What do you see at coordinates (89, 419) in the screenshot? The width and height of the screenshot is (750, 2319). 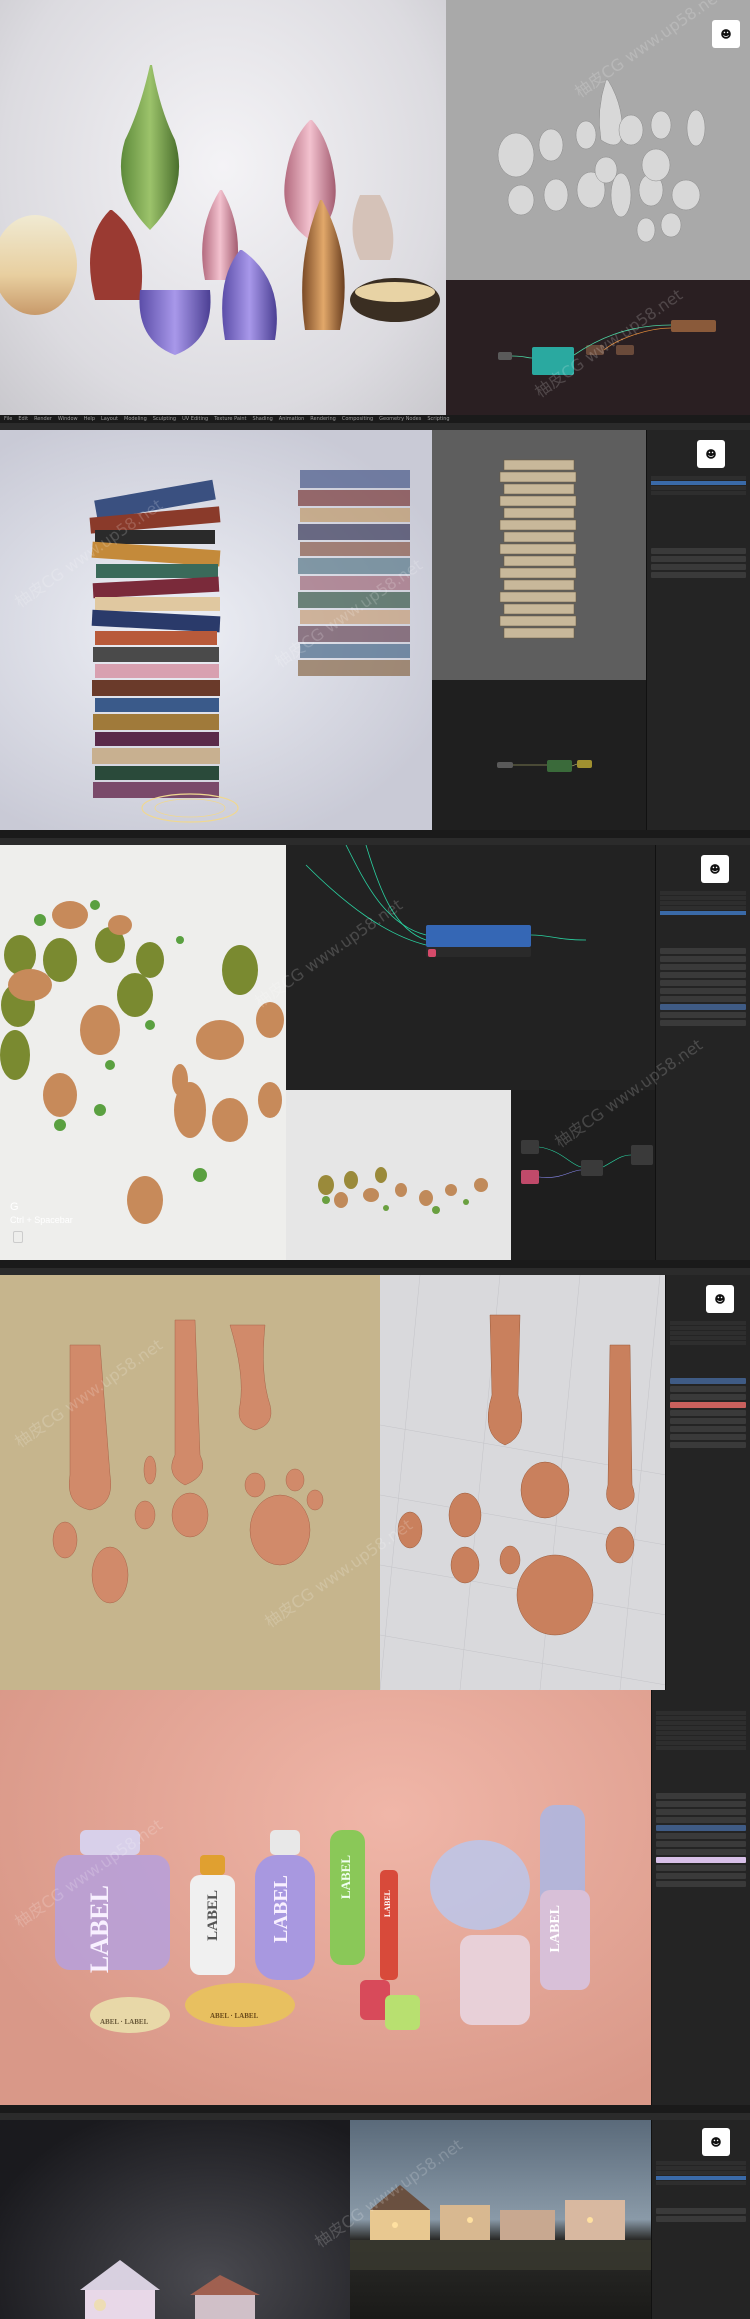 I see `menu-help: Help` at bounding box center [89, 419].